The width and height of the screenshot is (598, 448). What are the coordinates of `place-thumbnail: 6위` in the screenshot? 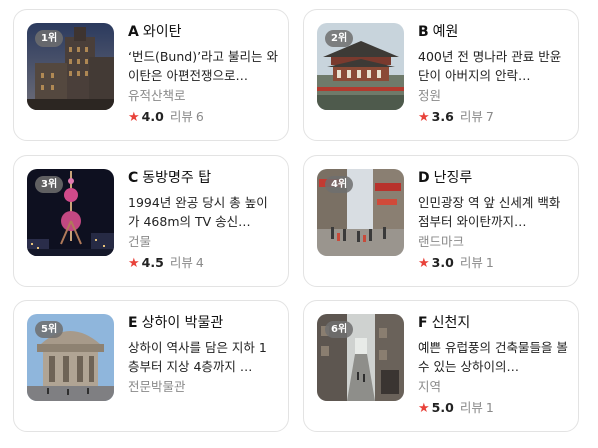 It's located at (360, 357).